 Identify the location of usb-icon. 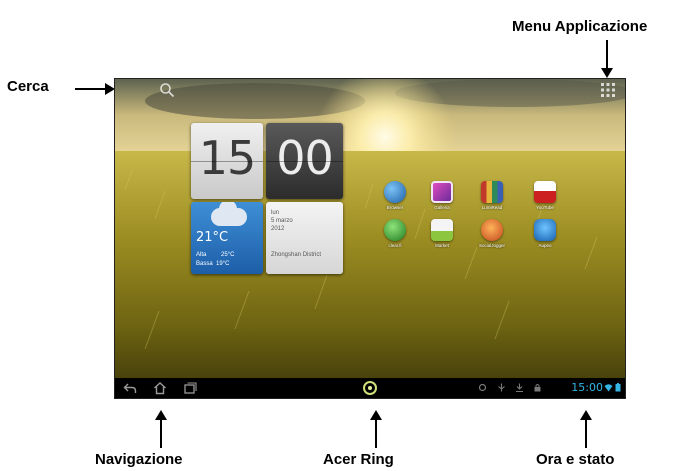
(501, 387).